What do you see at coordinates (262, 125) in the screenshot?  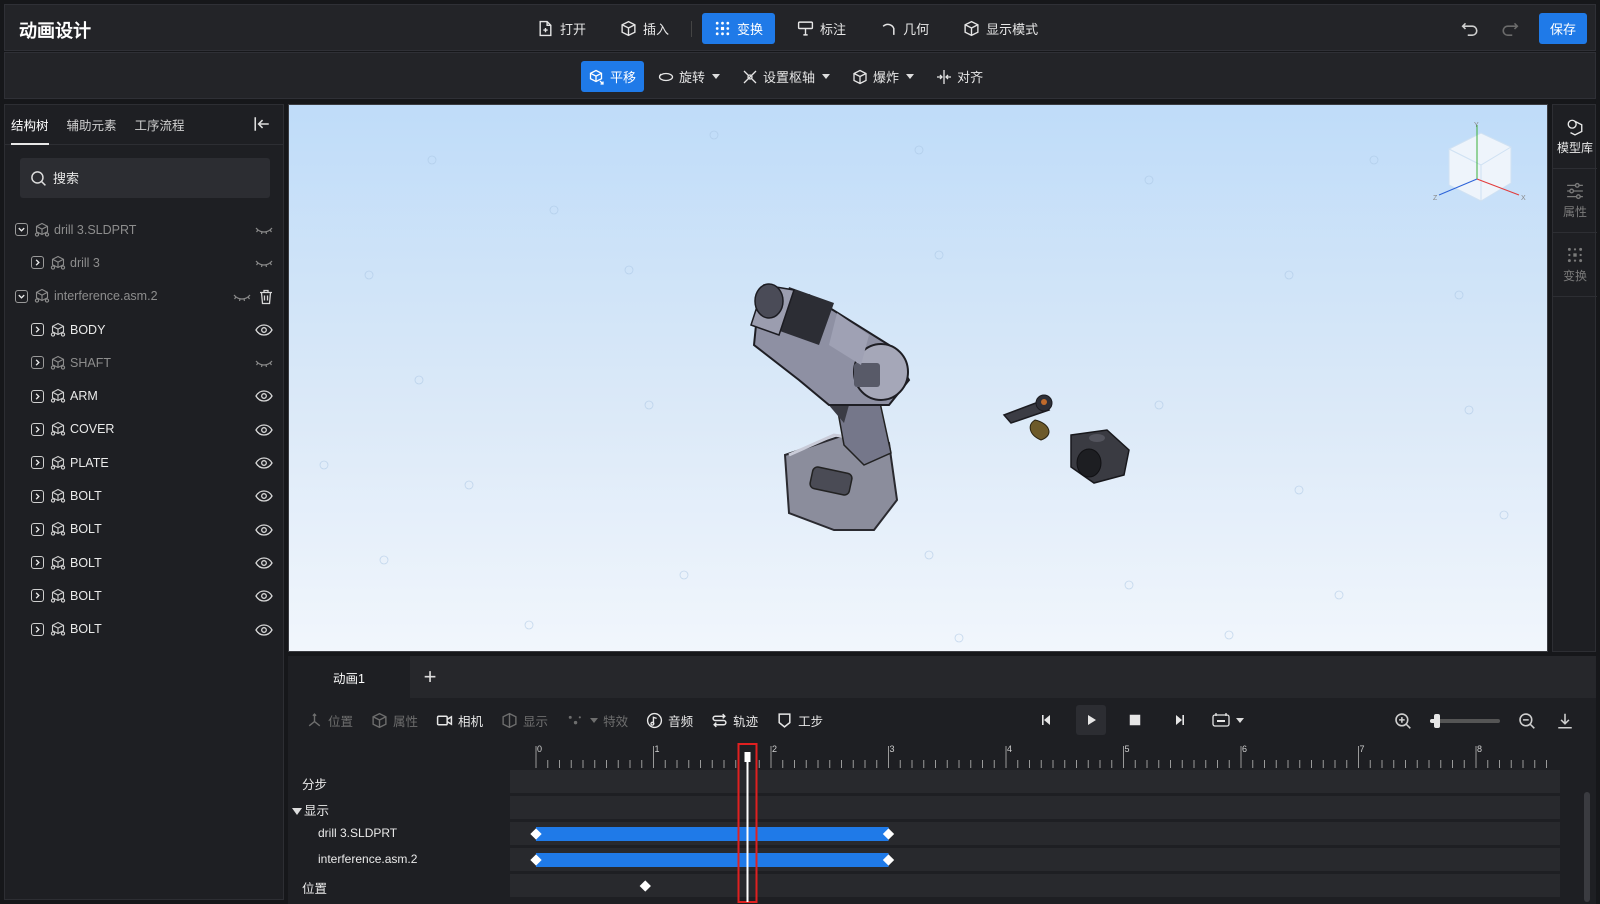 I see `collapse-panel-icon` at bounding box center [262, 125].